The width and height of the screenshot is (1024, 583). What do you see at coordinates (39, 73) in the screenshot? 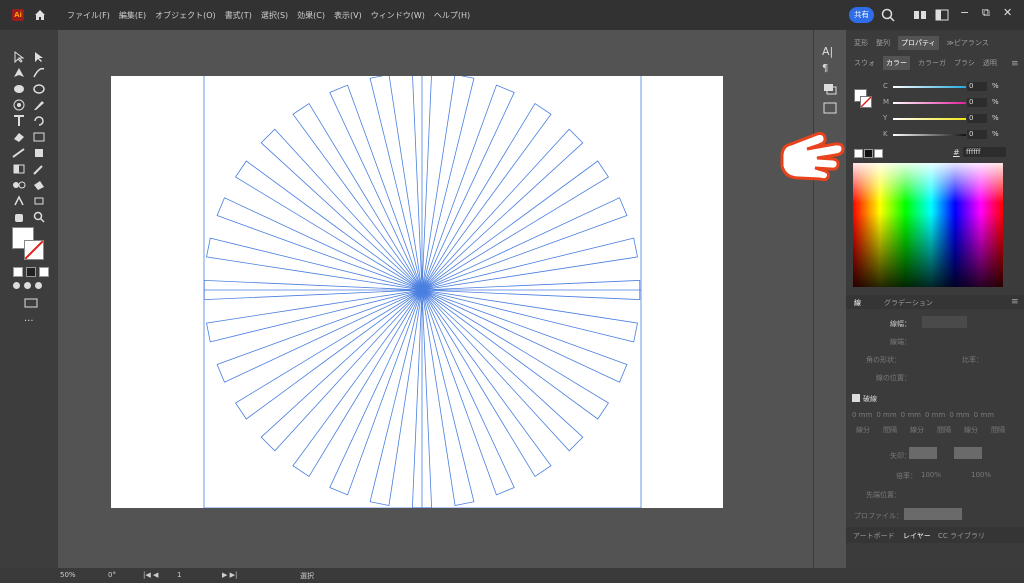
I see `curvature-tool-icon` at bounding box center [39, 73].